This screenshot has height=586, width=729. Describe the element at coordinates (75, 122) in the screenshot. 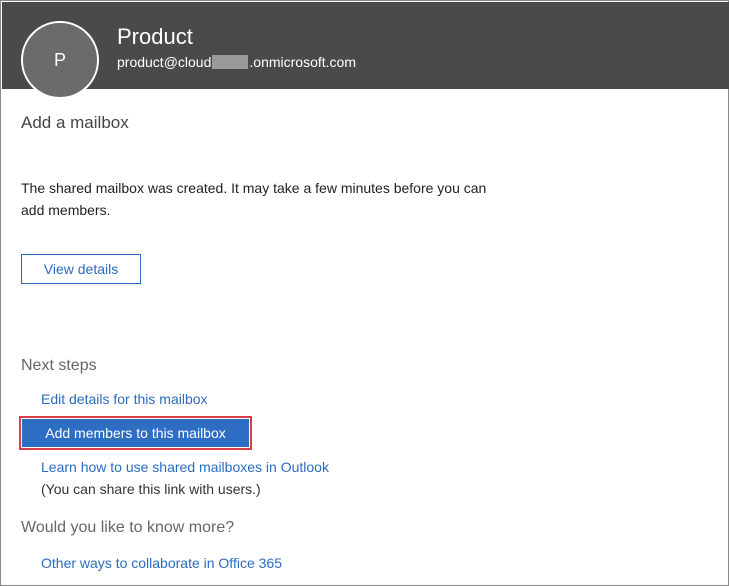

I see `section-title: Add a mailbox` at that location.